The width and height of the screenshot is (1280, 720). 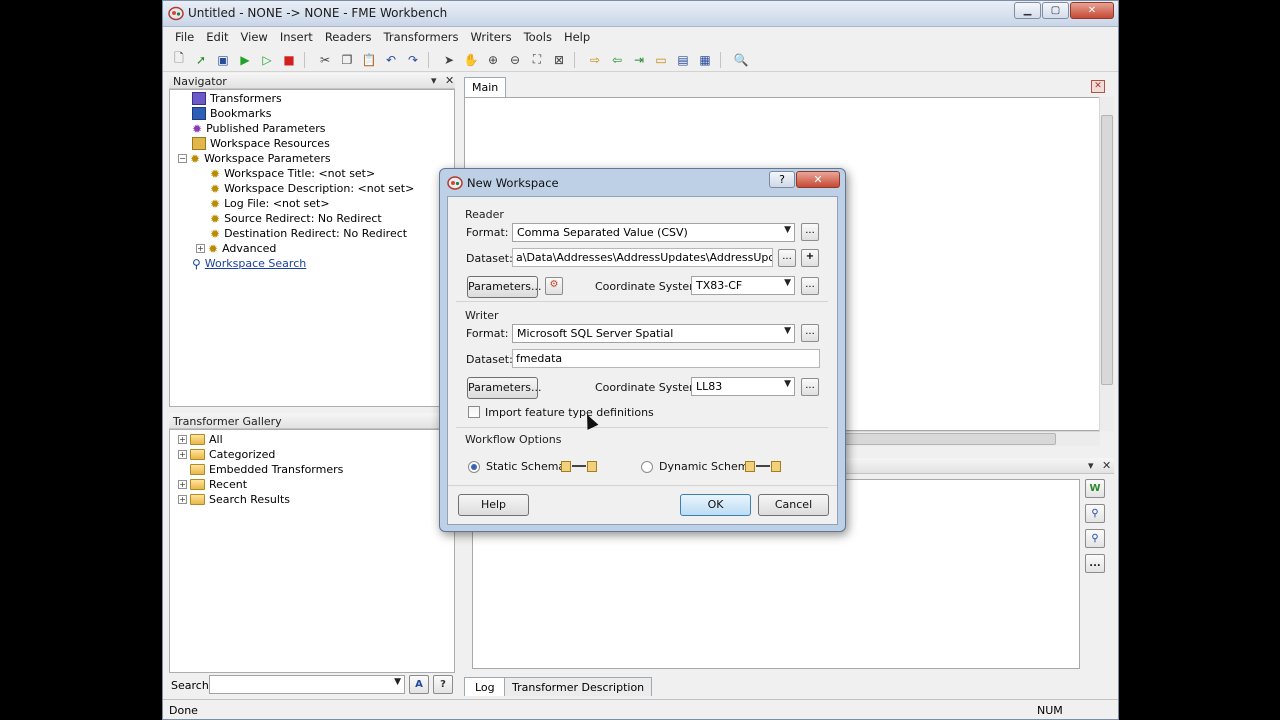 What do you see at coordinates (1106, 465) in the screenshot?
I see `log-close-icon: ✕` at bounding box center [1106, 465].